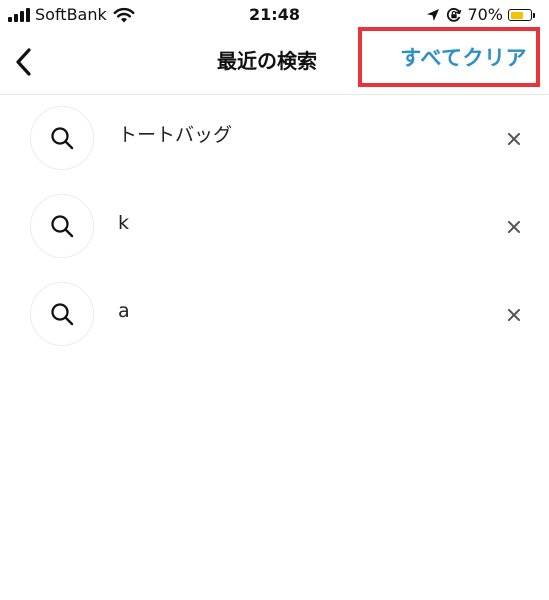 This screenshot has height=600, width=549. I want to click on recent-search-item: k, so click(274, 227).